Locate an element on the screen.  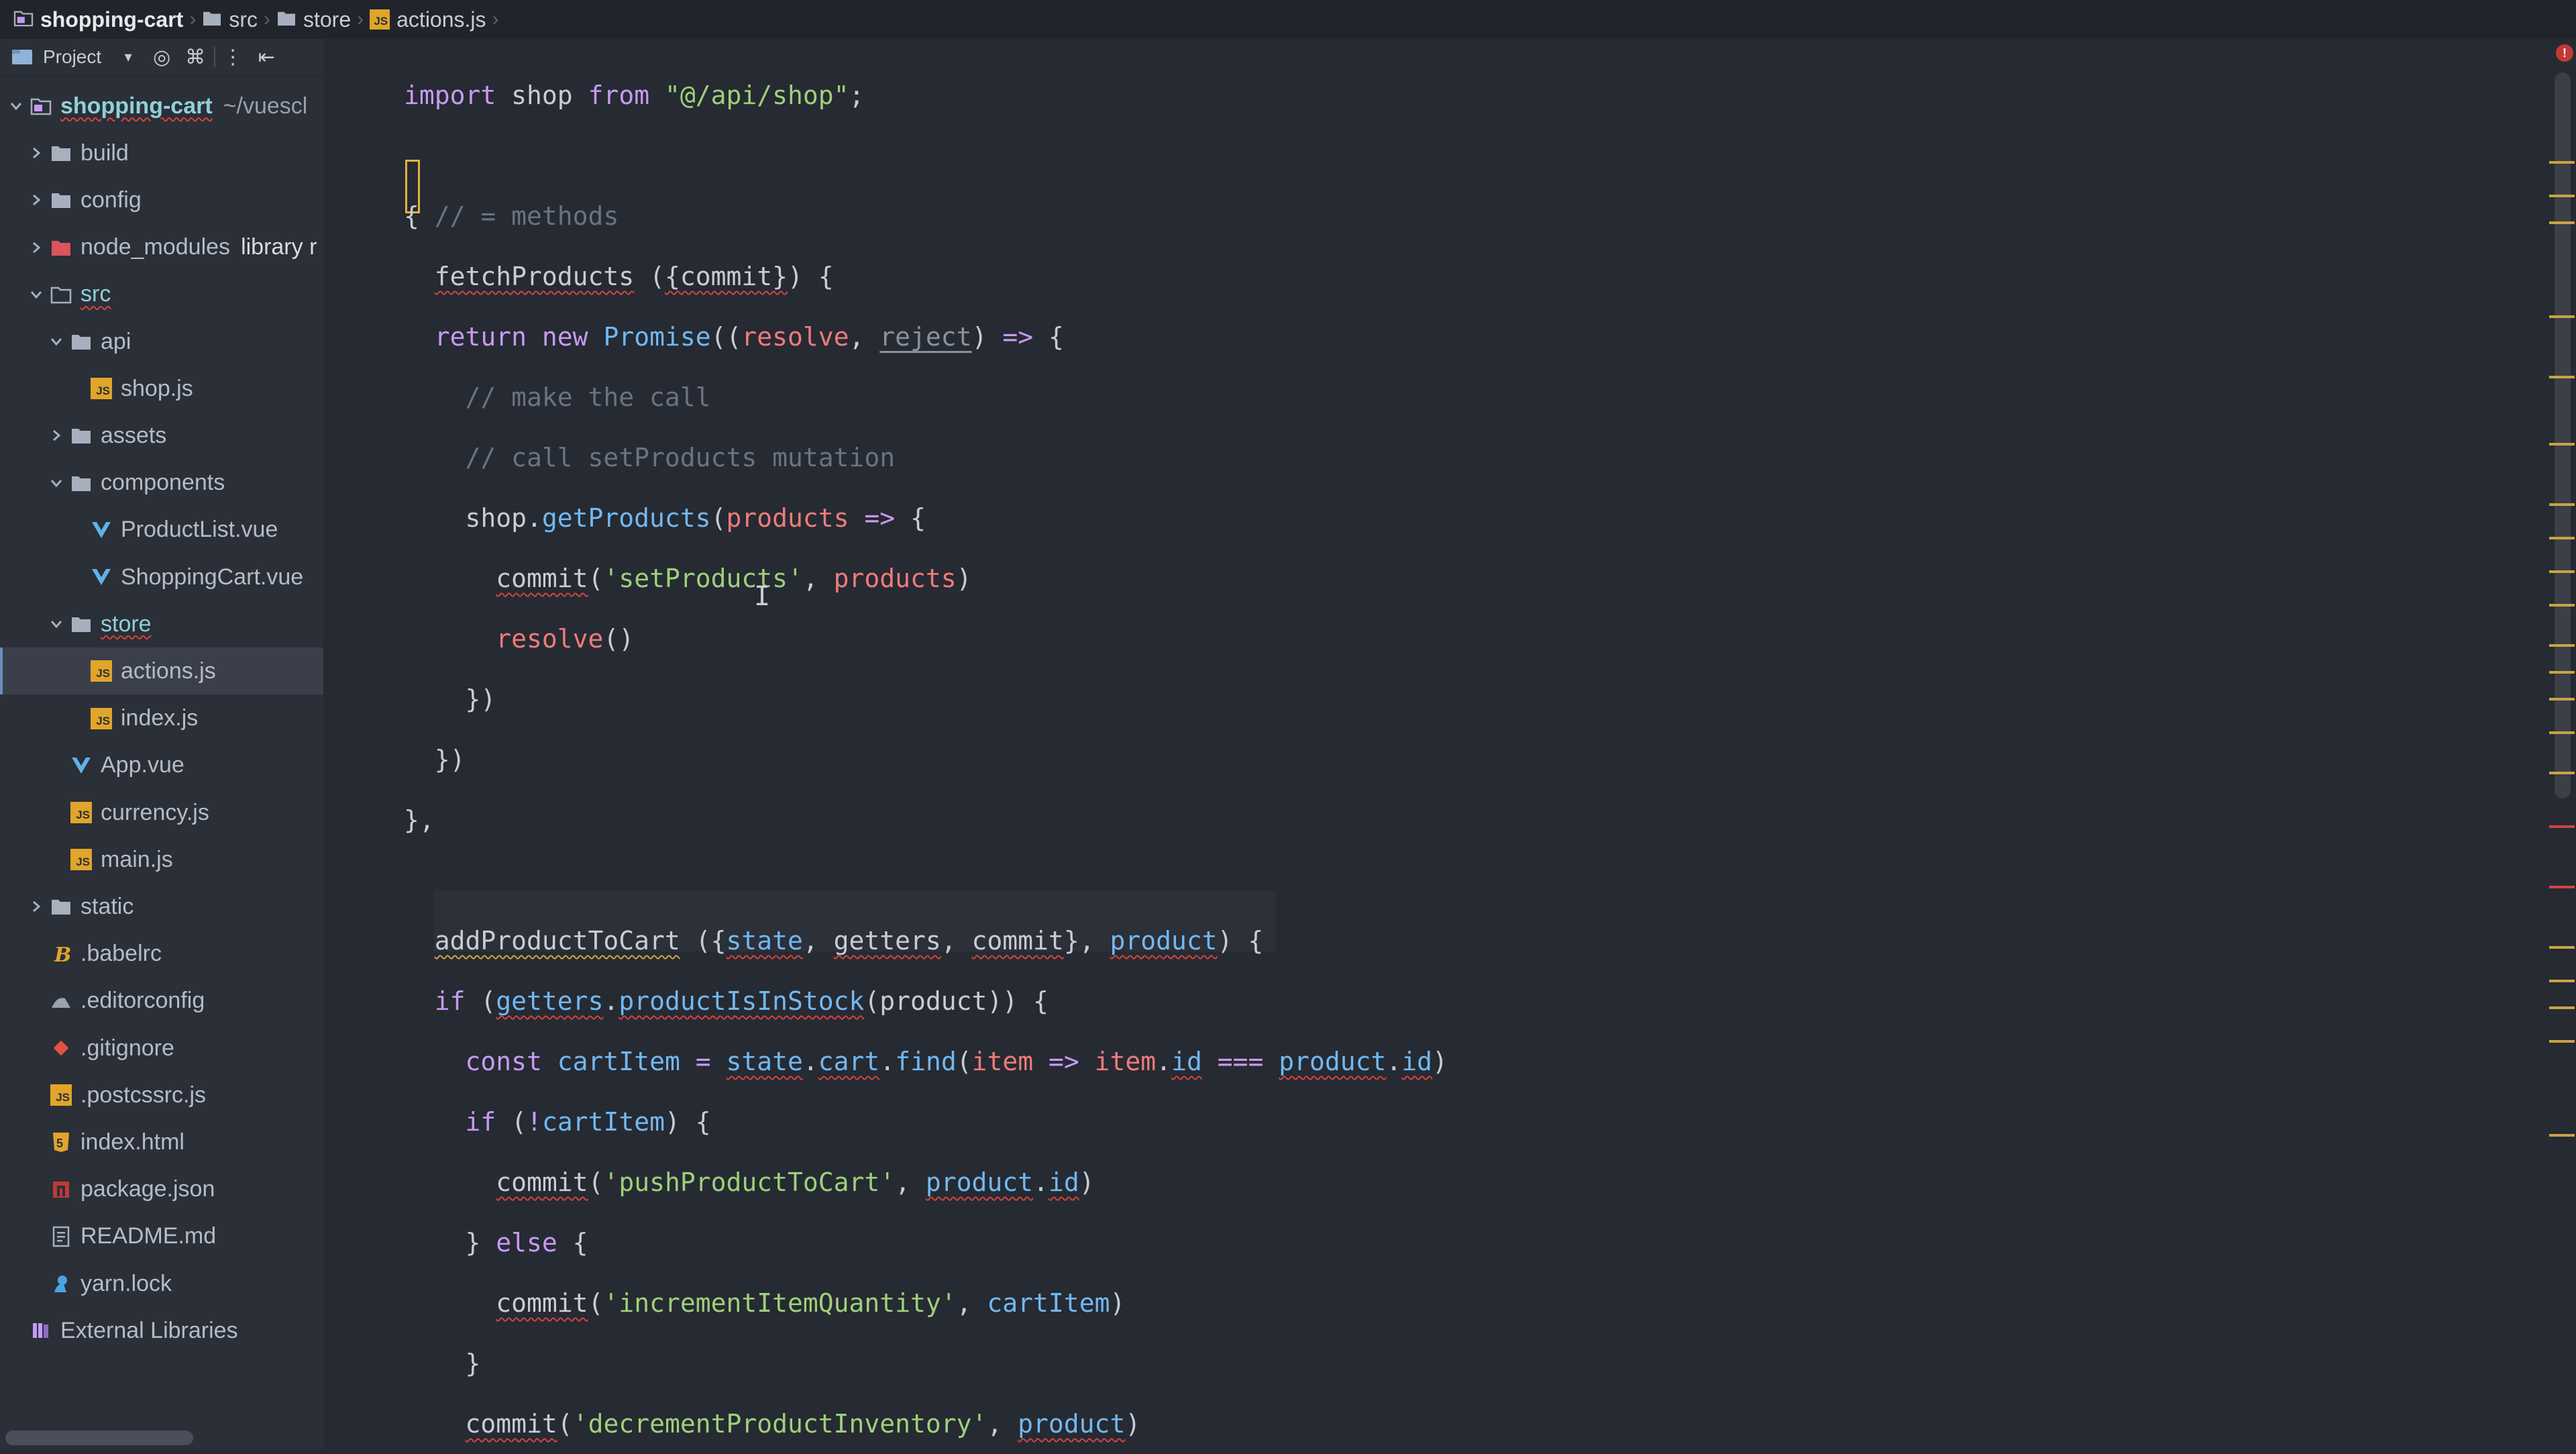
vertical-scrollbar-thumb is located at coordinates (2563, 435).